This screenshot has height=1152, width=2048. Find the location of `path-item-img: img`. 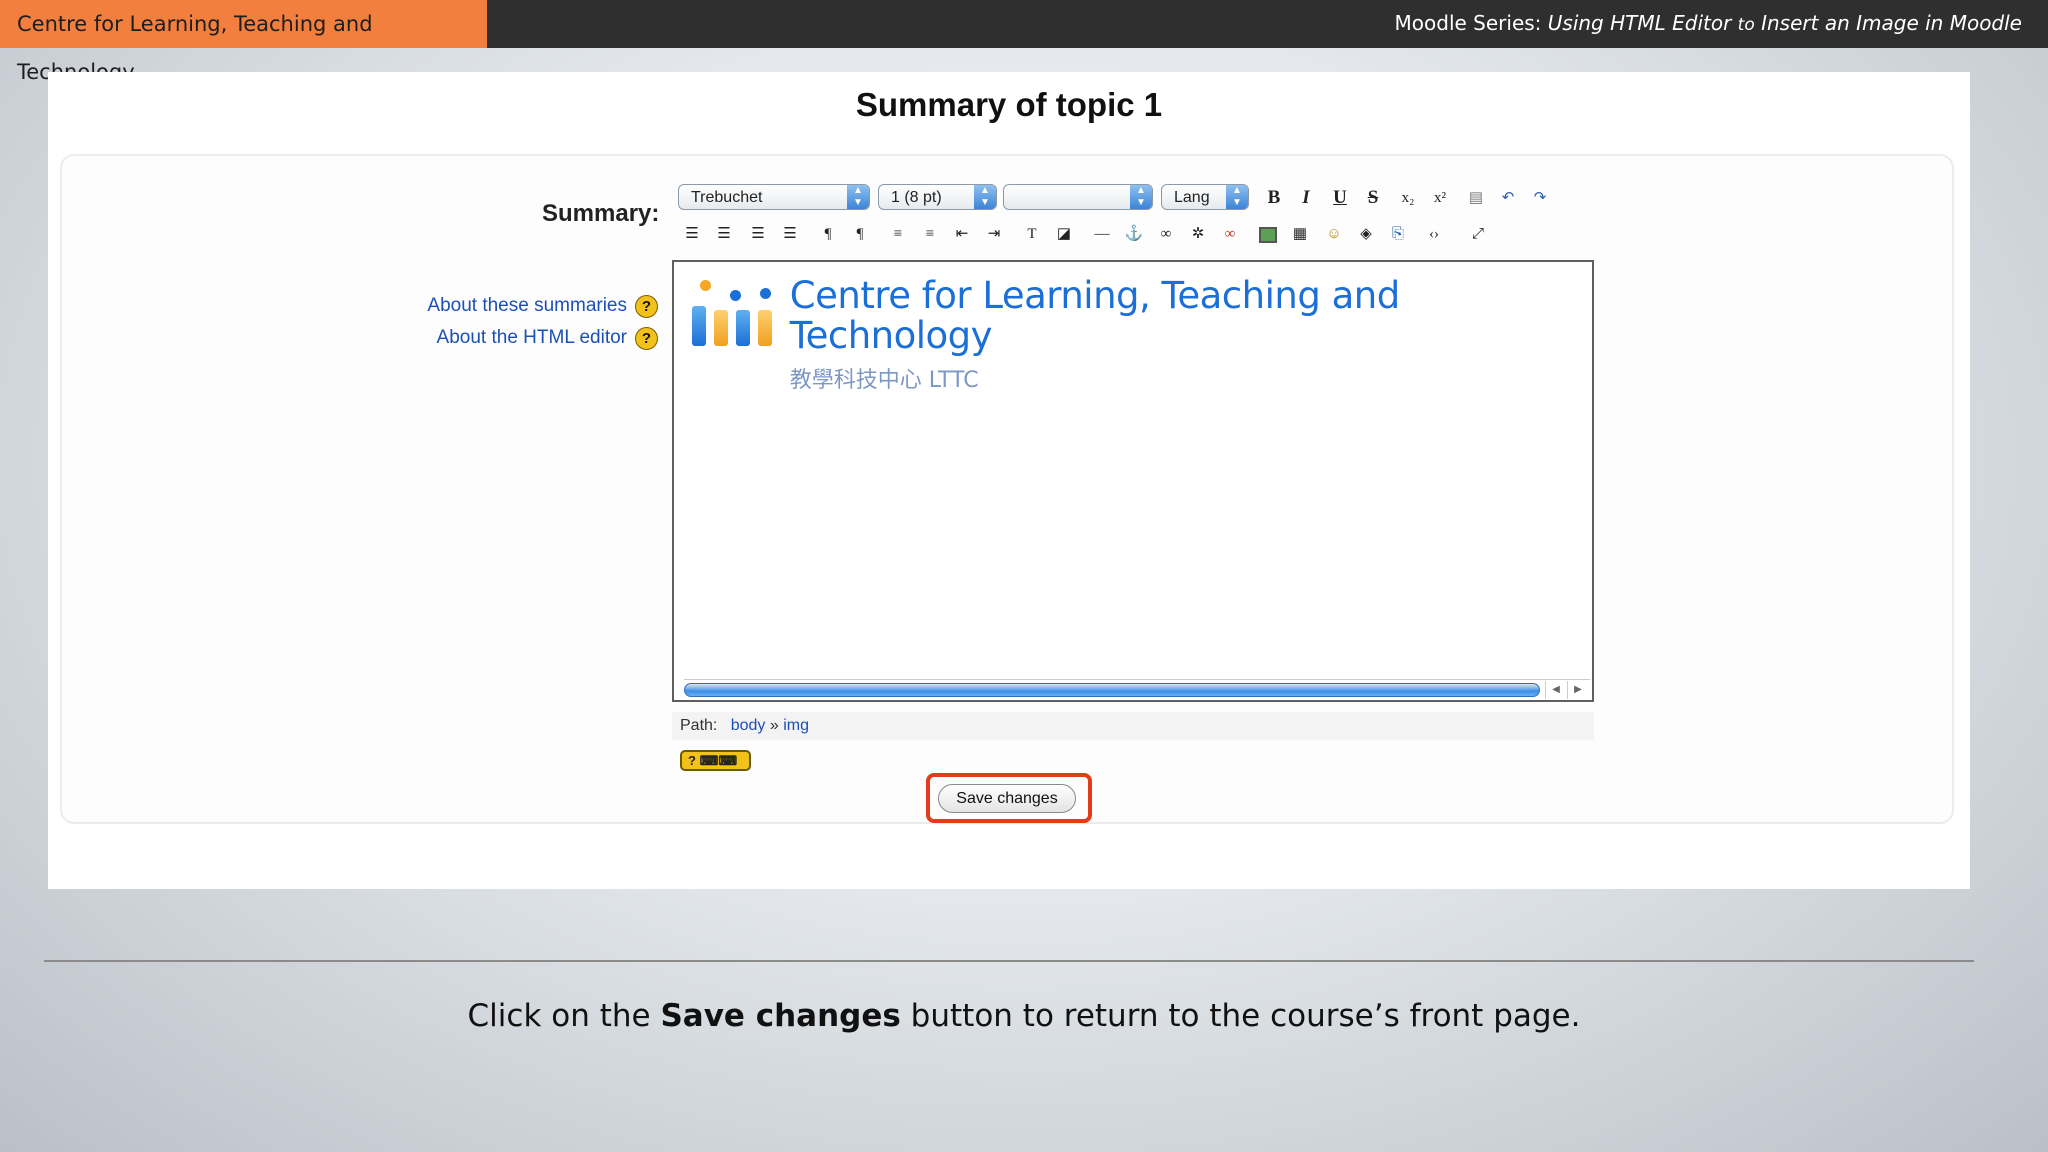

path-item-img: img is located at coordinates (796, 725).